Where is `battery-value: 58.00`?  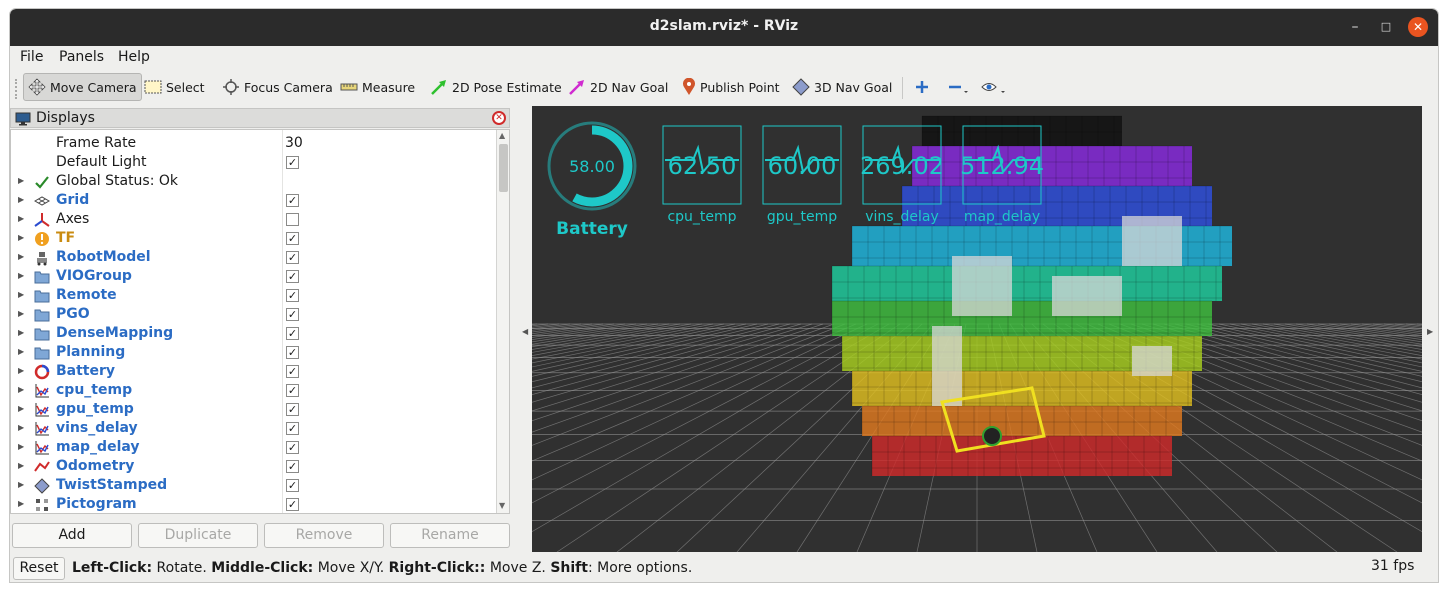
battery-value: 58.00 is located at coordinates (592, 166).